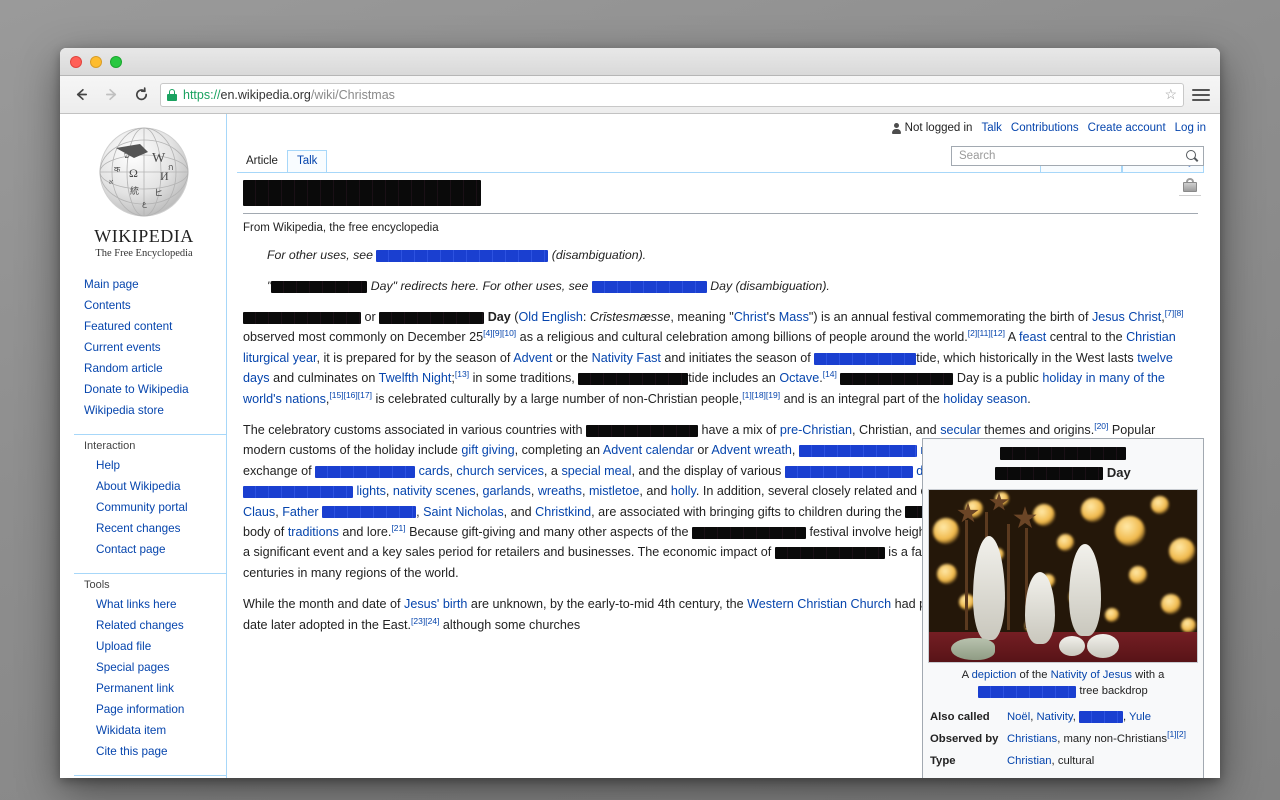 The image size is (1280, 800). I want to click on sidebar-item-label: Featured content, so click(128, 326).